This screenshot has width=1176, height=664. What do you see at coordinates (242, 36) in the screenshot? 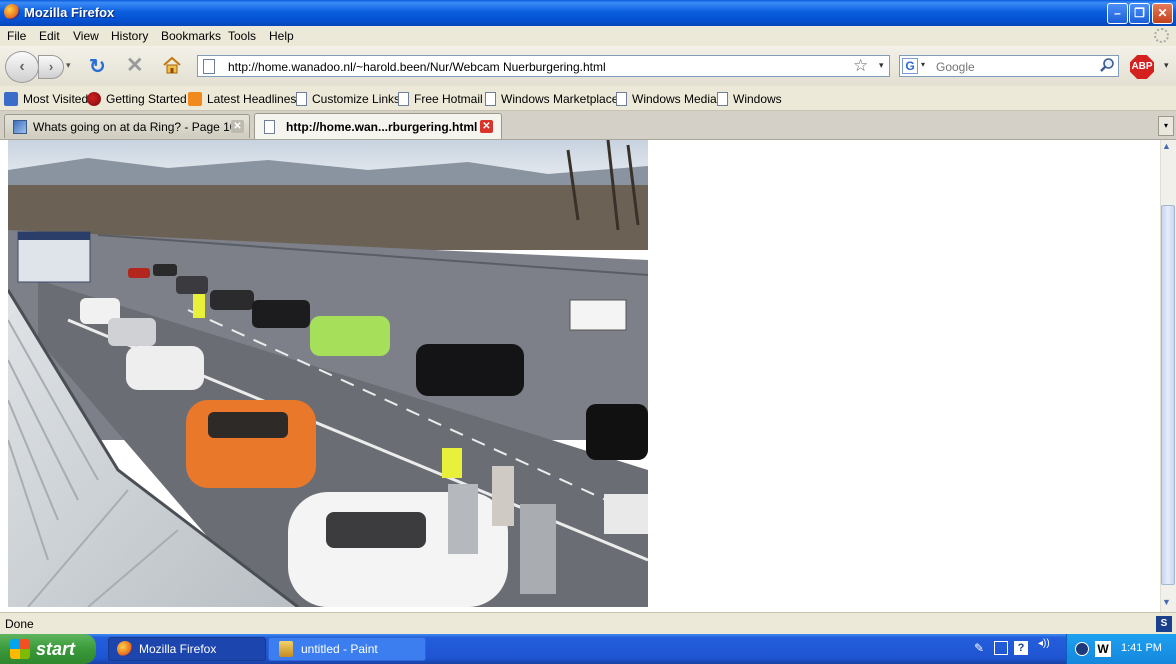
I see `menu-tools: Tools` at bounding box center [242, 36].